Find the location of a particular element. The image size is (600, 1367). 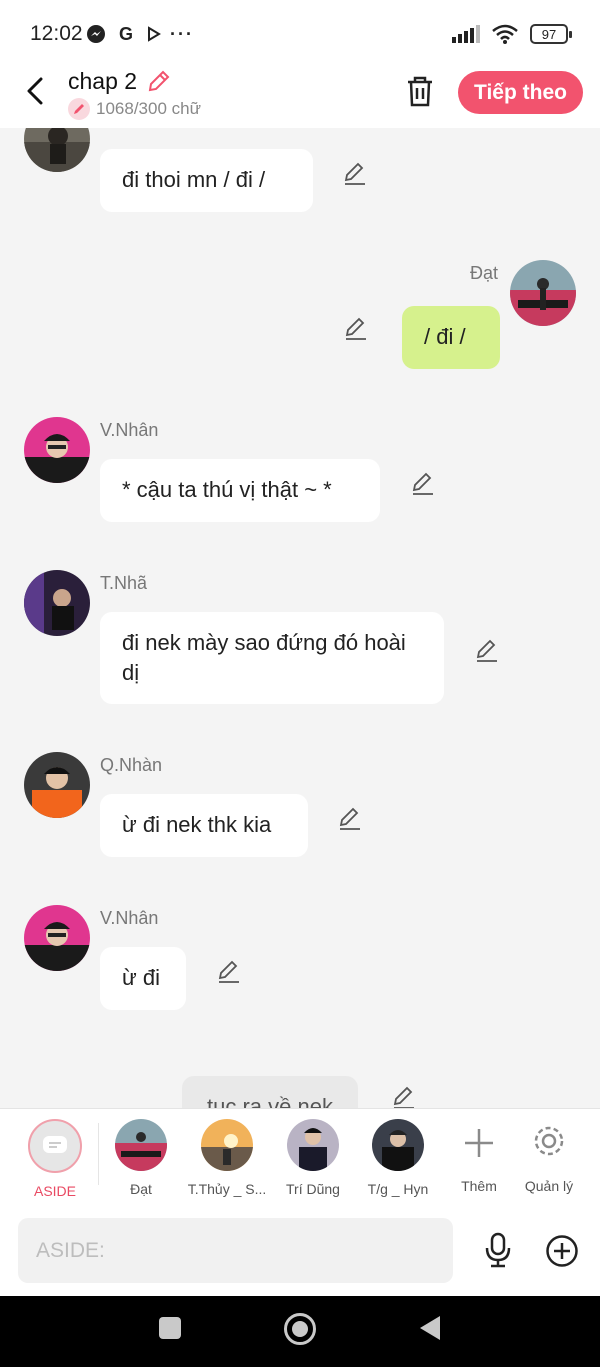

notification-icons: G ··· is located at coordinates (139, 34).